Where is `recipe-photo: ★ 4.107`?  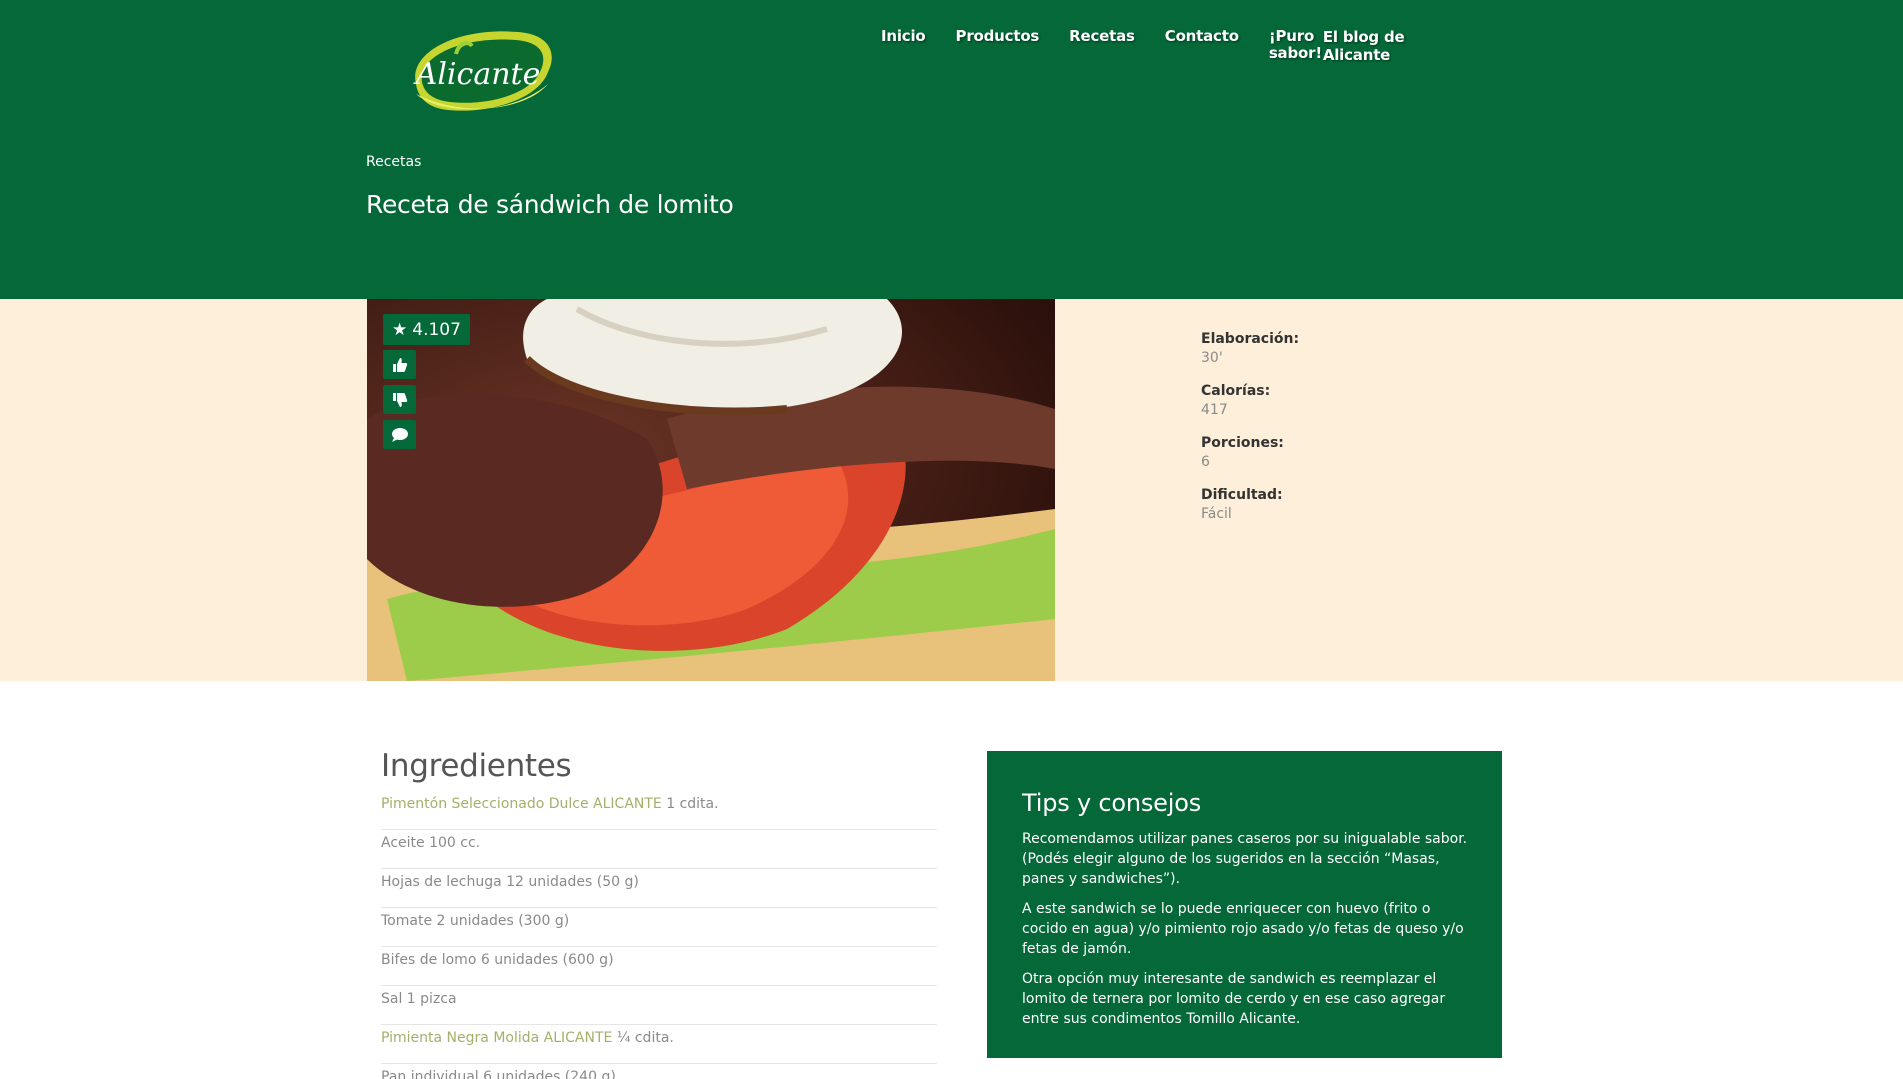 recipe-photo: ★ 4.107 is located at coordinates (711, 490).